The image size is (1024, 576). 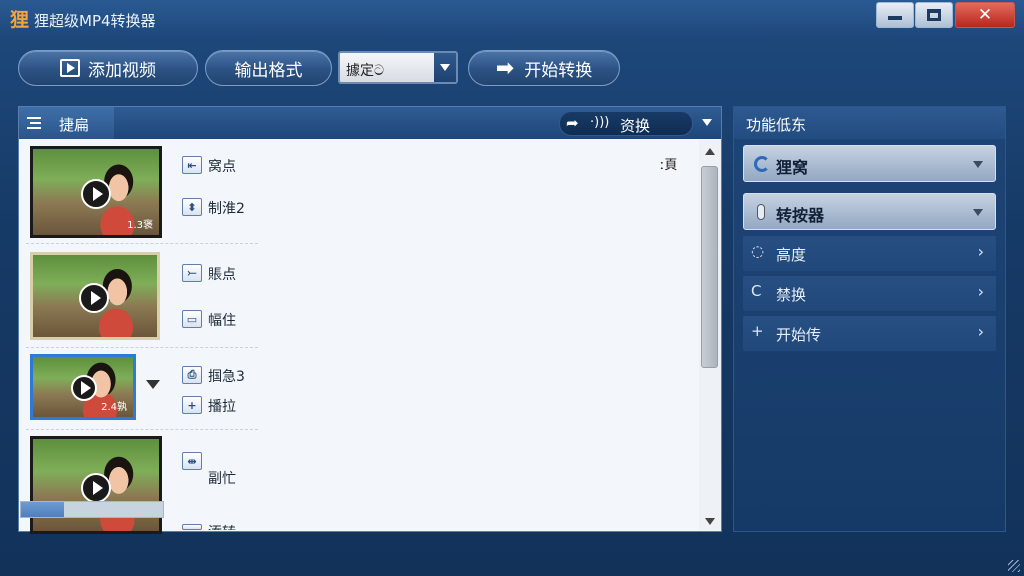 I want to click on page-label: ː頁, so click(x=669, y=165).